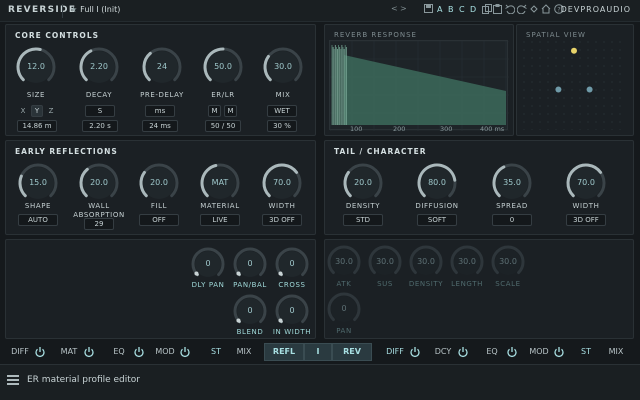 This screenshot has width=640, height=400. I want to click on paste-icon, so click(497, 10).